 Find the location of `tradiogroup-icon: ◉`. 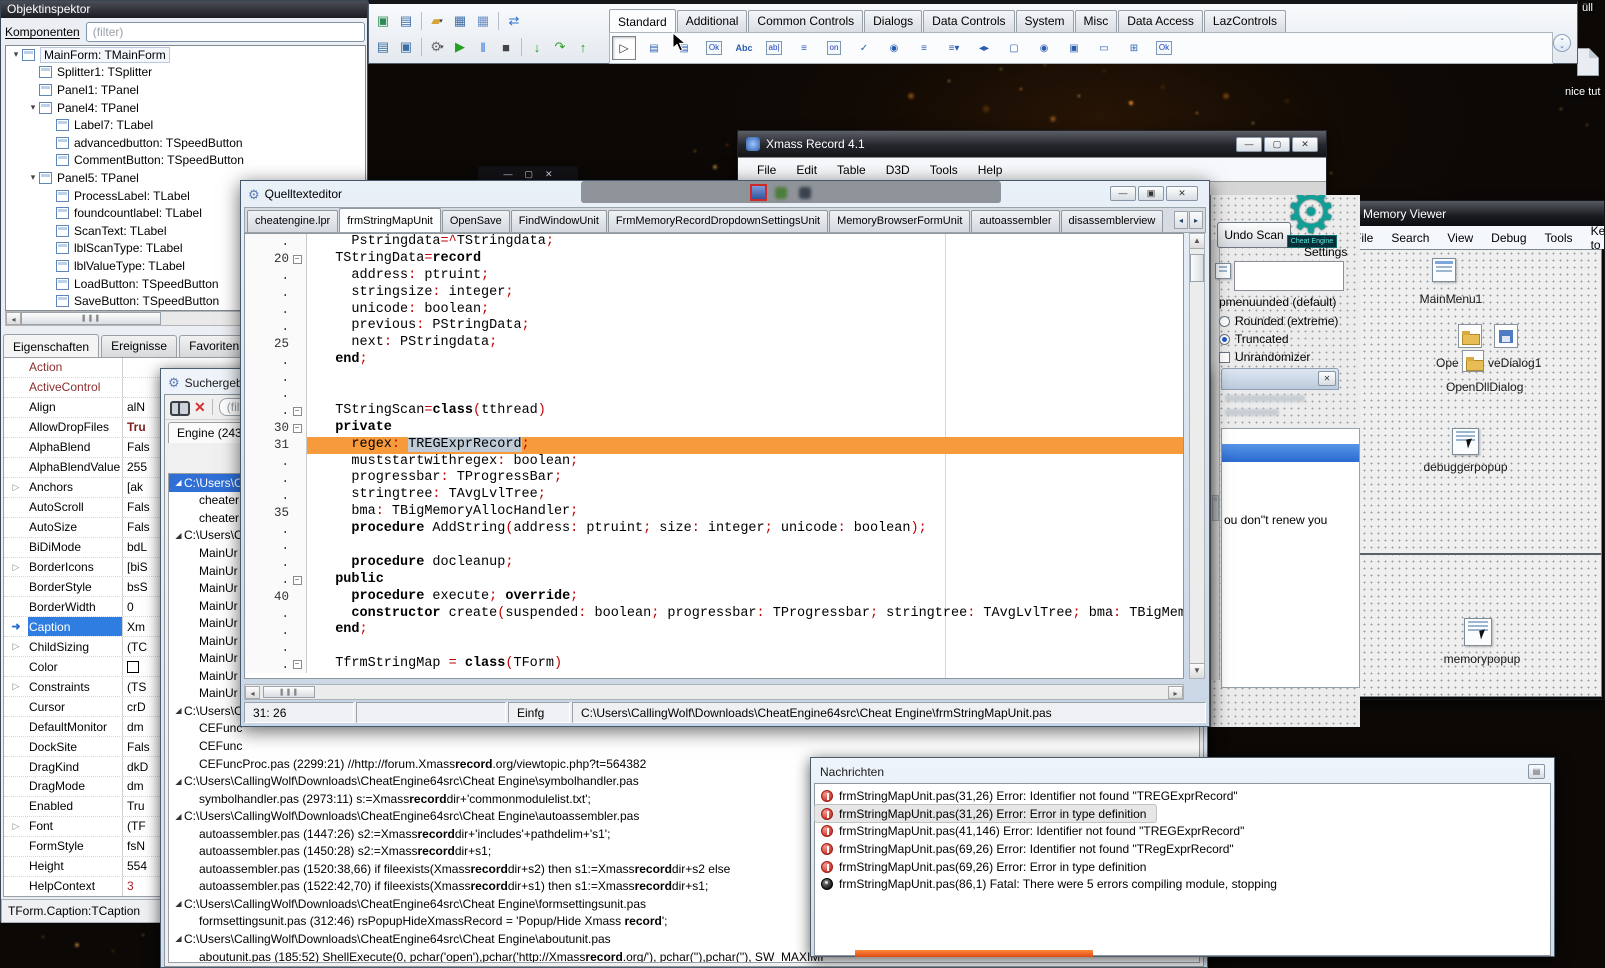

tradiogroup-icon: ◉ is located at coordinates (1044, 48).